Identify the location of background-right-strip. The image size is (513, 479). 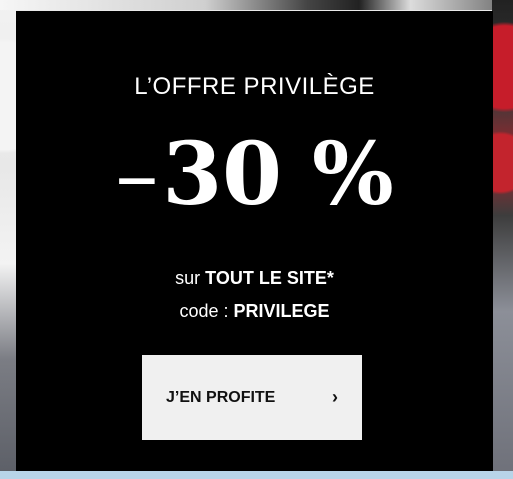
(502, 239).